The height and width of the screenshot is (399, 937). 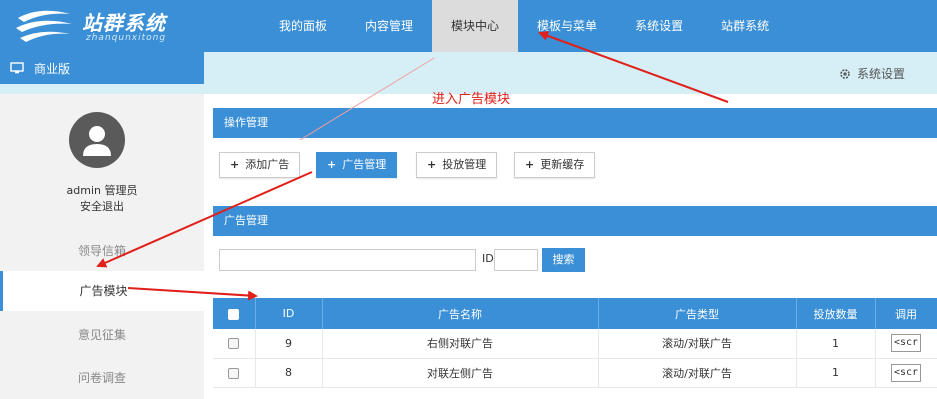 What do you see at coordinates (102, 190) in the screenshot?
I see `user-name: admin 管理员` at bounding box center [102, 190].